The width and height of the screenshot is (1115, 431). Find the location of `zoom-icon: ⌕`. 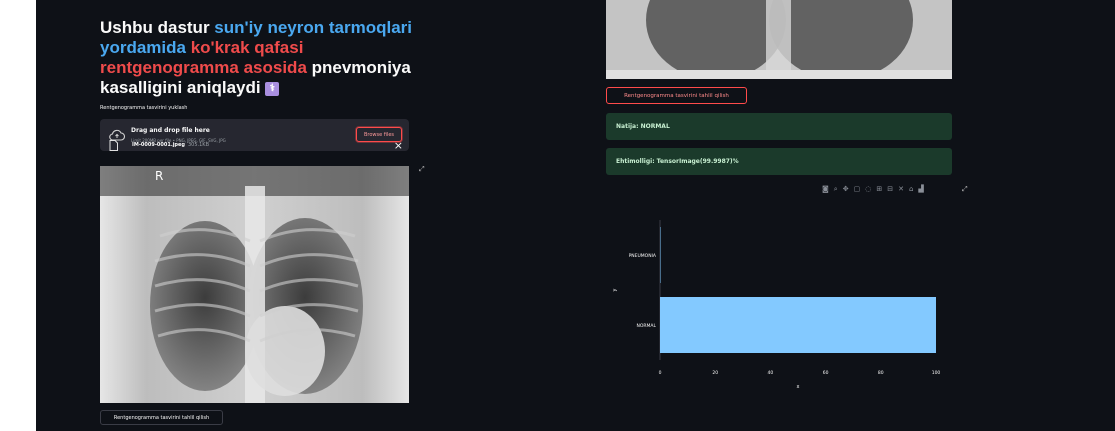

zoom-icon: ⌕ is located at coordinates (836, 190).